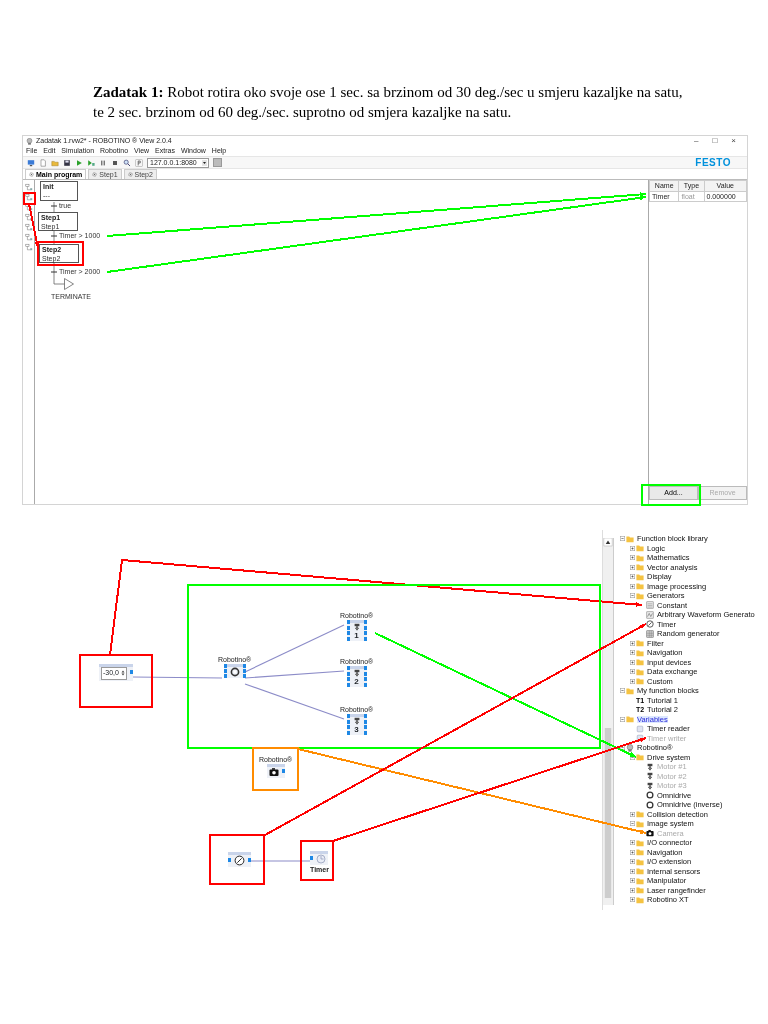  Describe the element at coordinates (356, 730) in the screenshot. I see `motor-number: 3` at that location.